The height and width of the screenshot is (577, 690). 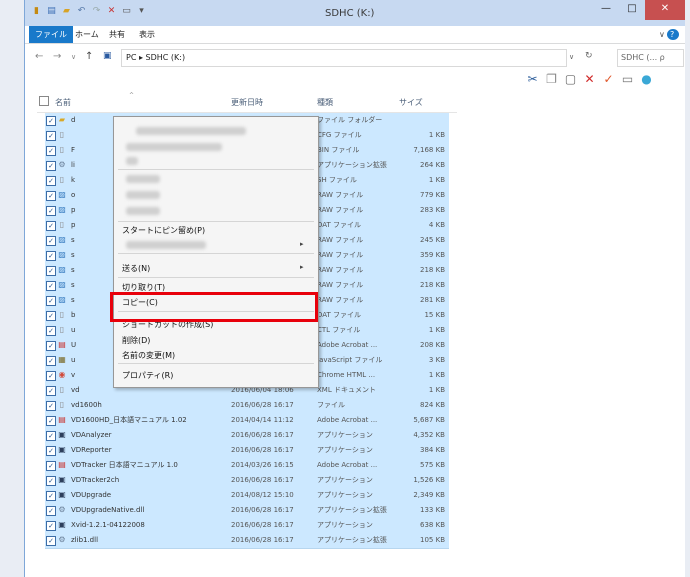 I want to click on delete-x-icon: ✕, so click(x=589, y=79).